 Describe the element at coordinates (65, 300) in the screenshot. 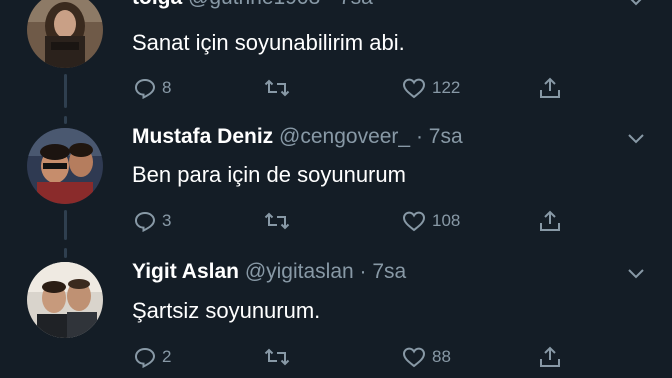

I see `avatar-yigit-aslan` at that location.